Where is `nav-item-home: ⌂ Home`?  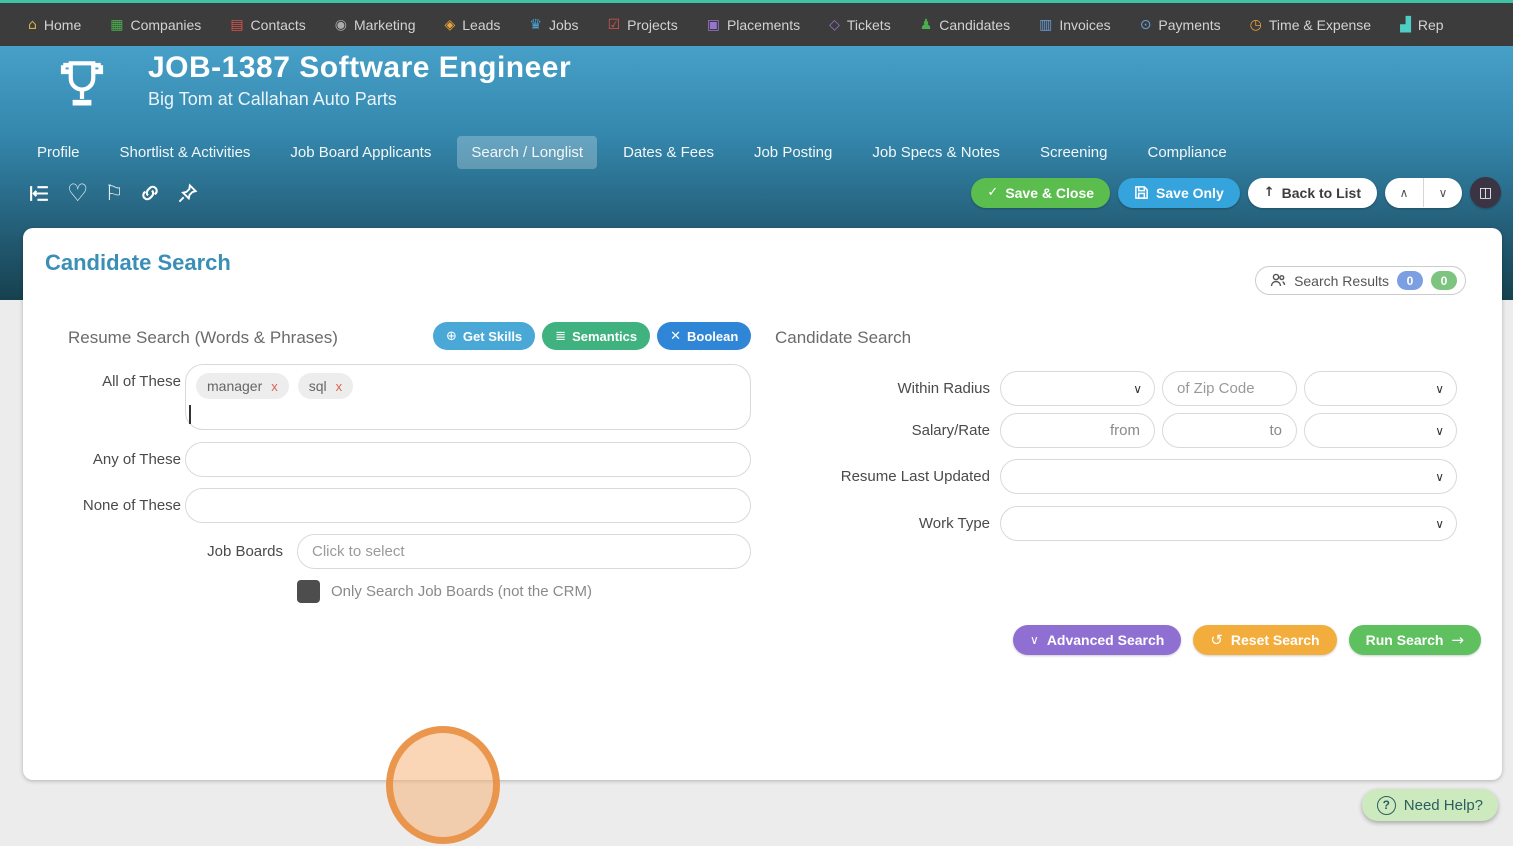 nav-item-home: ⌂ Home is located at coordinates (54, 25).